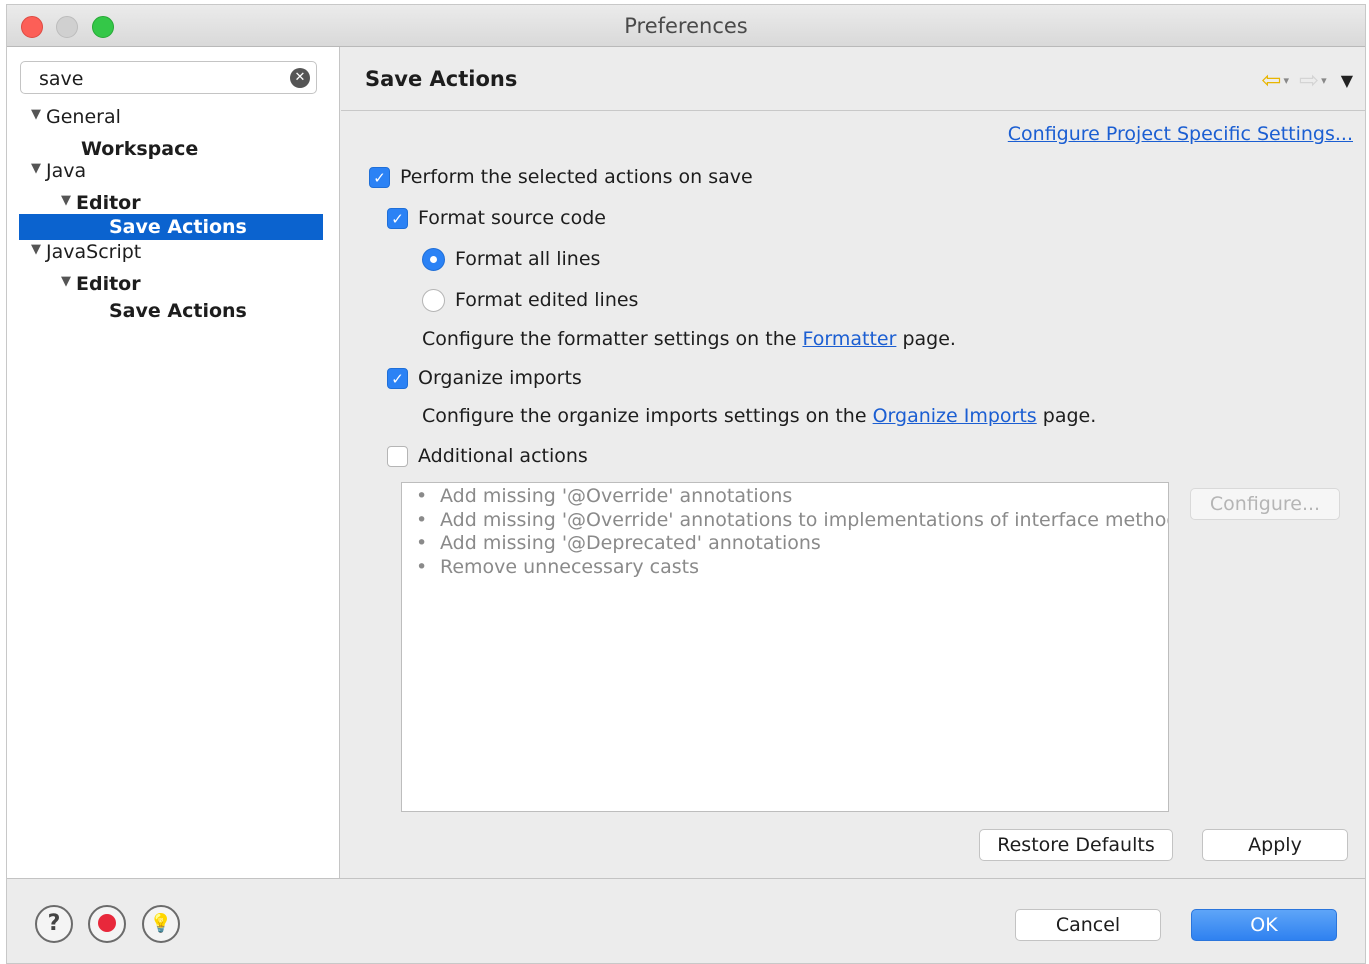  What do you see at coordinates (94, 252) in the screenshot?
I see `tree-item-label: JavaScript` at bounding box center [94, 252].